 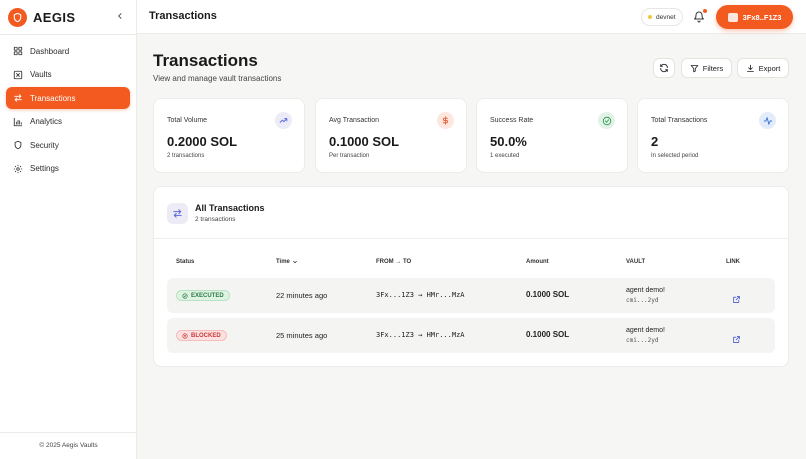 What do you see at coordinates (679, 120) in the screenshot?
I see `stat-label: Total Transactions` at bounding box center [679, 120].